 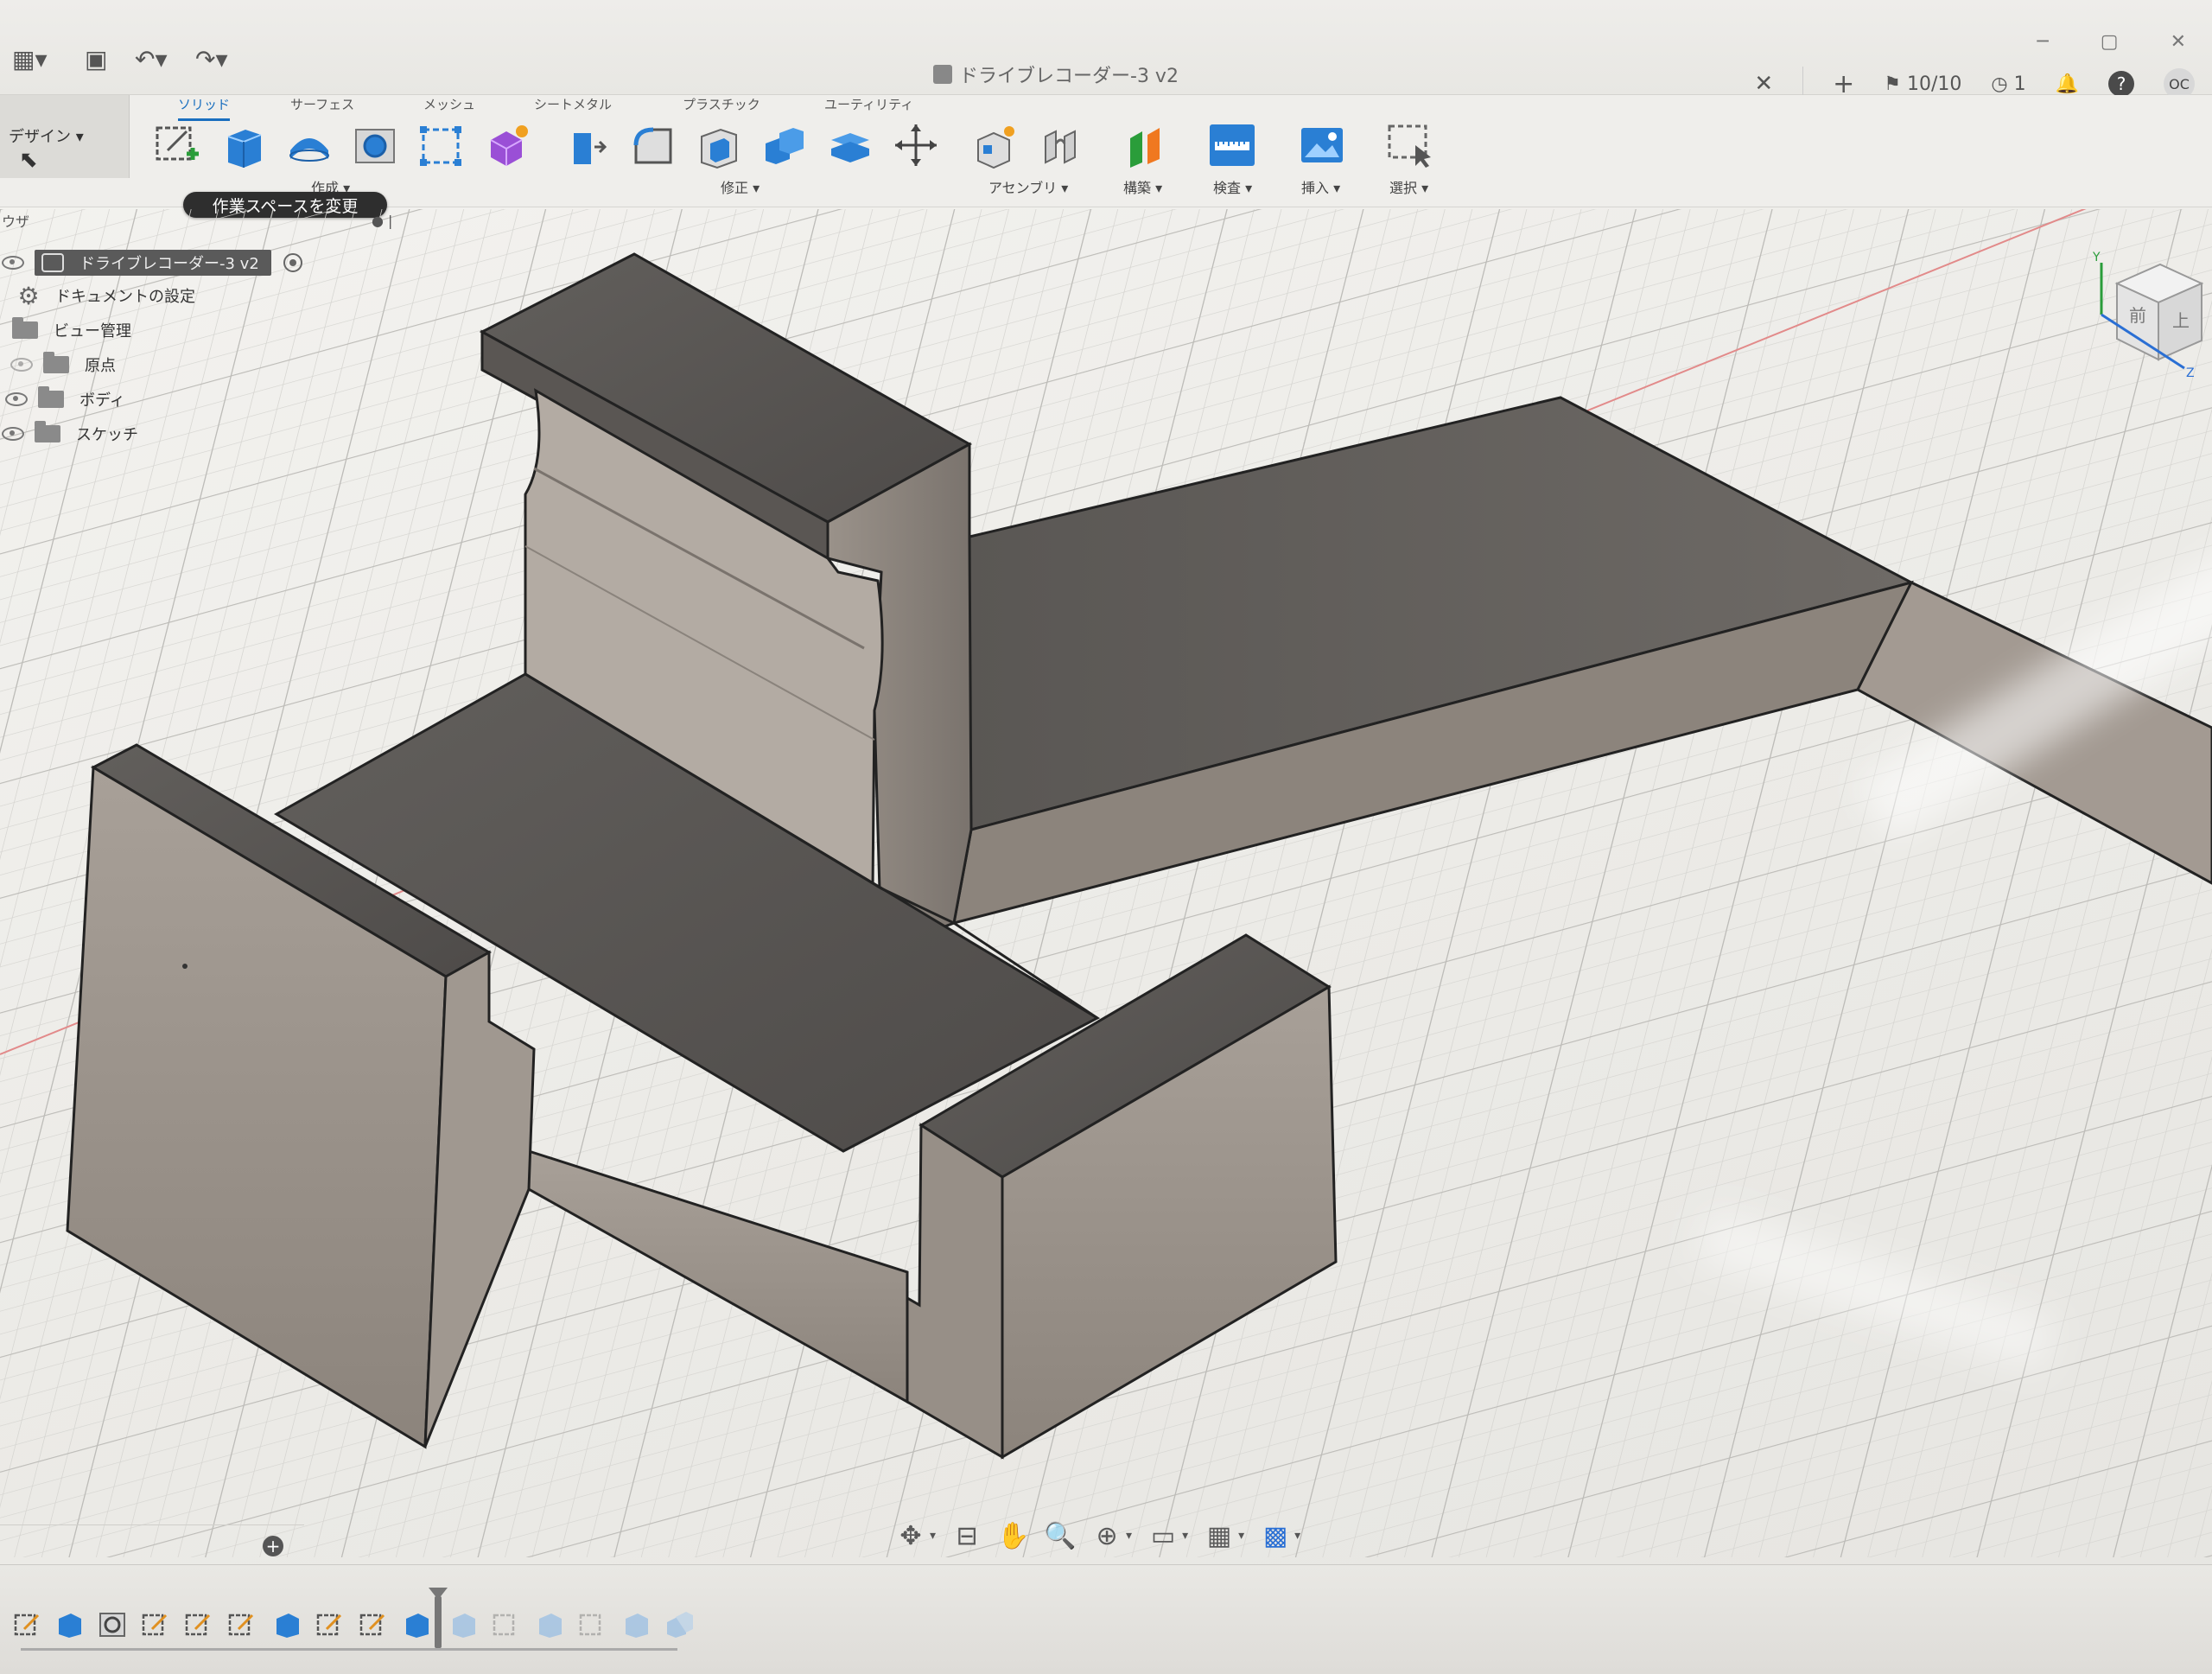 What do you see at coordinates (2149, 314) in the screenshot?
I see `view-cube: 前 上 Y Z` at bounding box center [2149, 314].